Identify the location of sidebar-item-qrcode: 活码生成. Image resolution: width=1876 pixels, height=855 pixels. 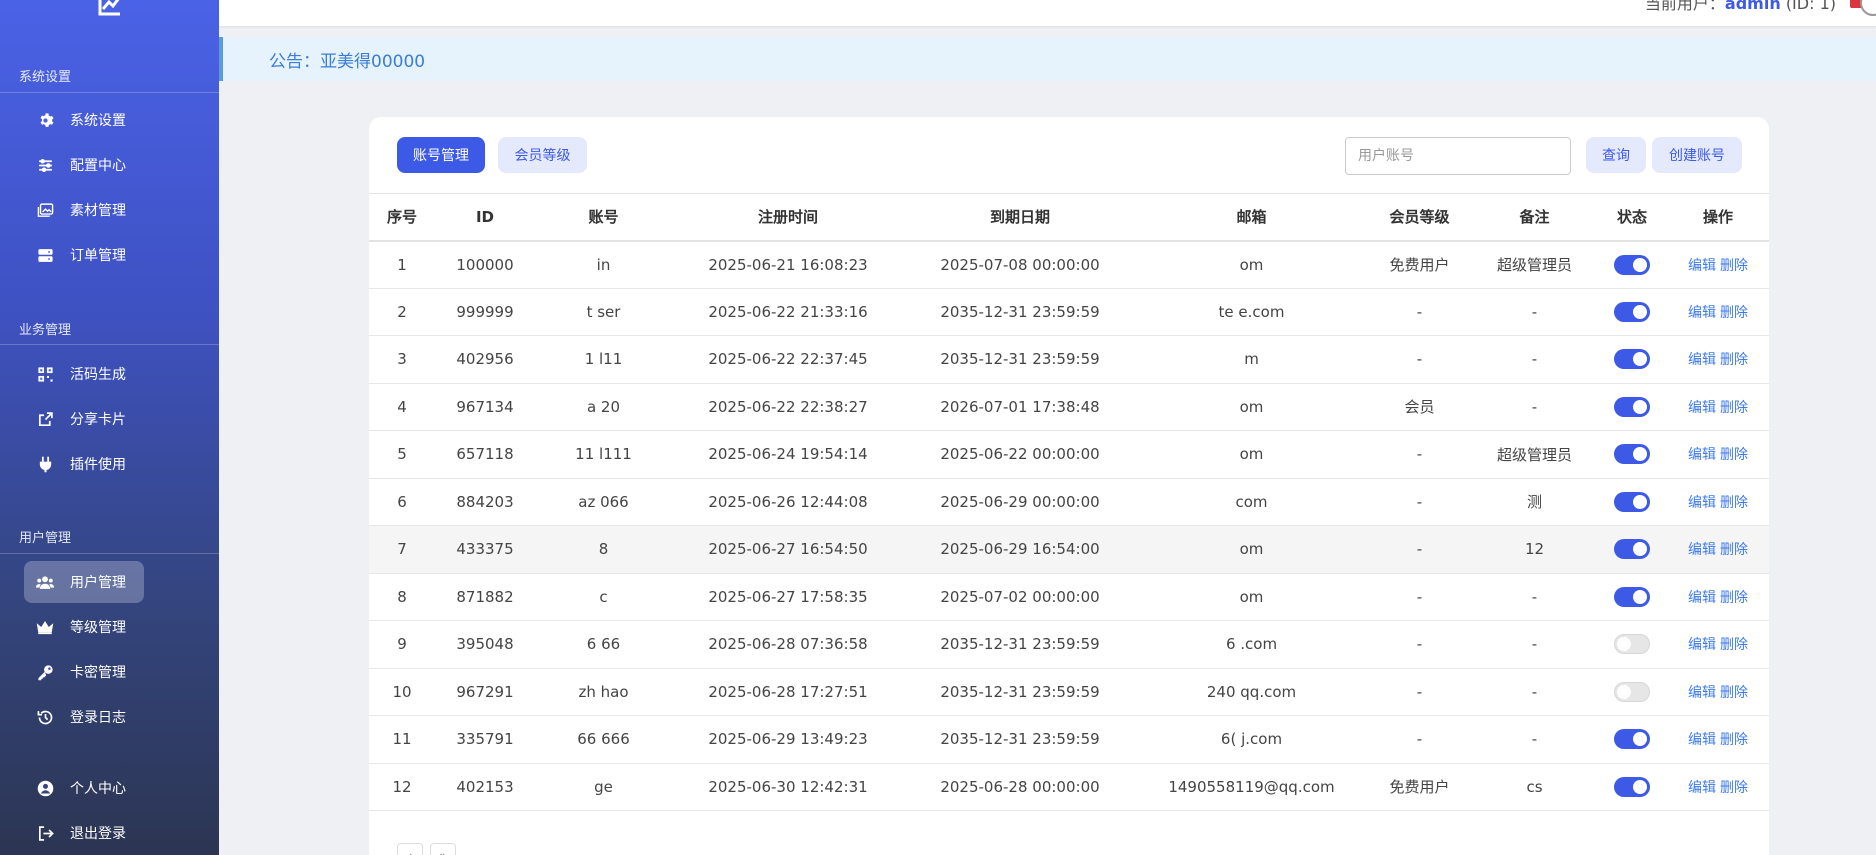
(84, 374).